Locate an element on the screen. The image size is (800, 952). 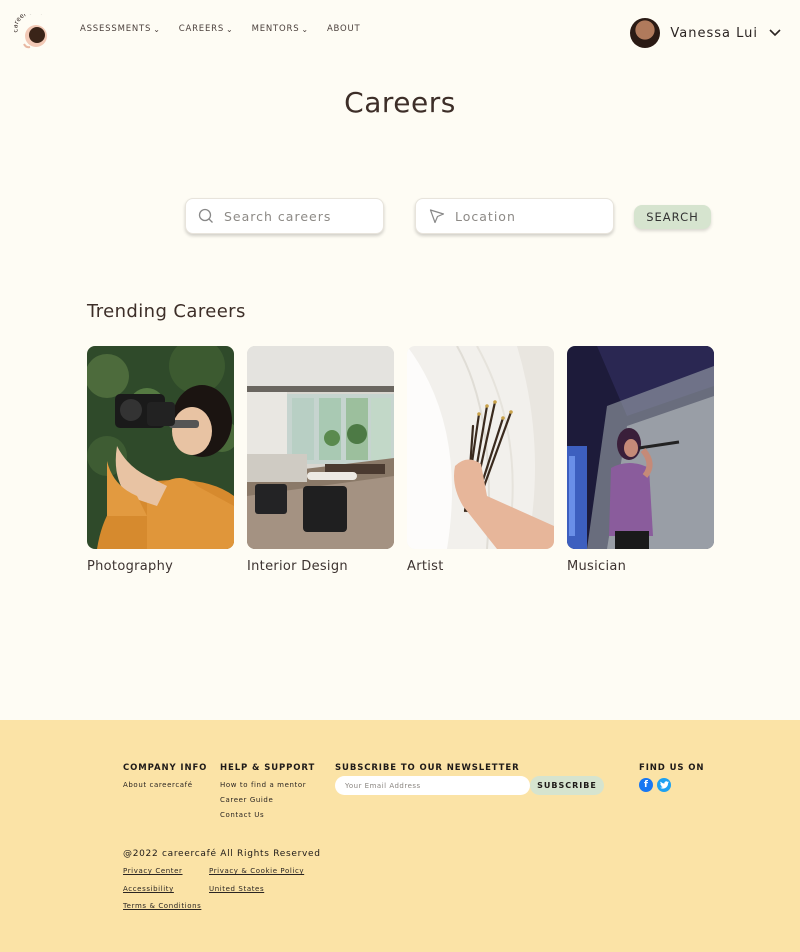
artist-image is located at coordinates (480, 447).